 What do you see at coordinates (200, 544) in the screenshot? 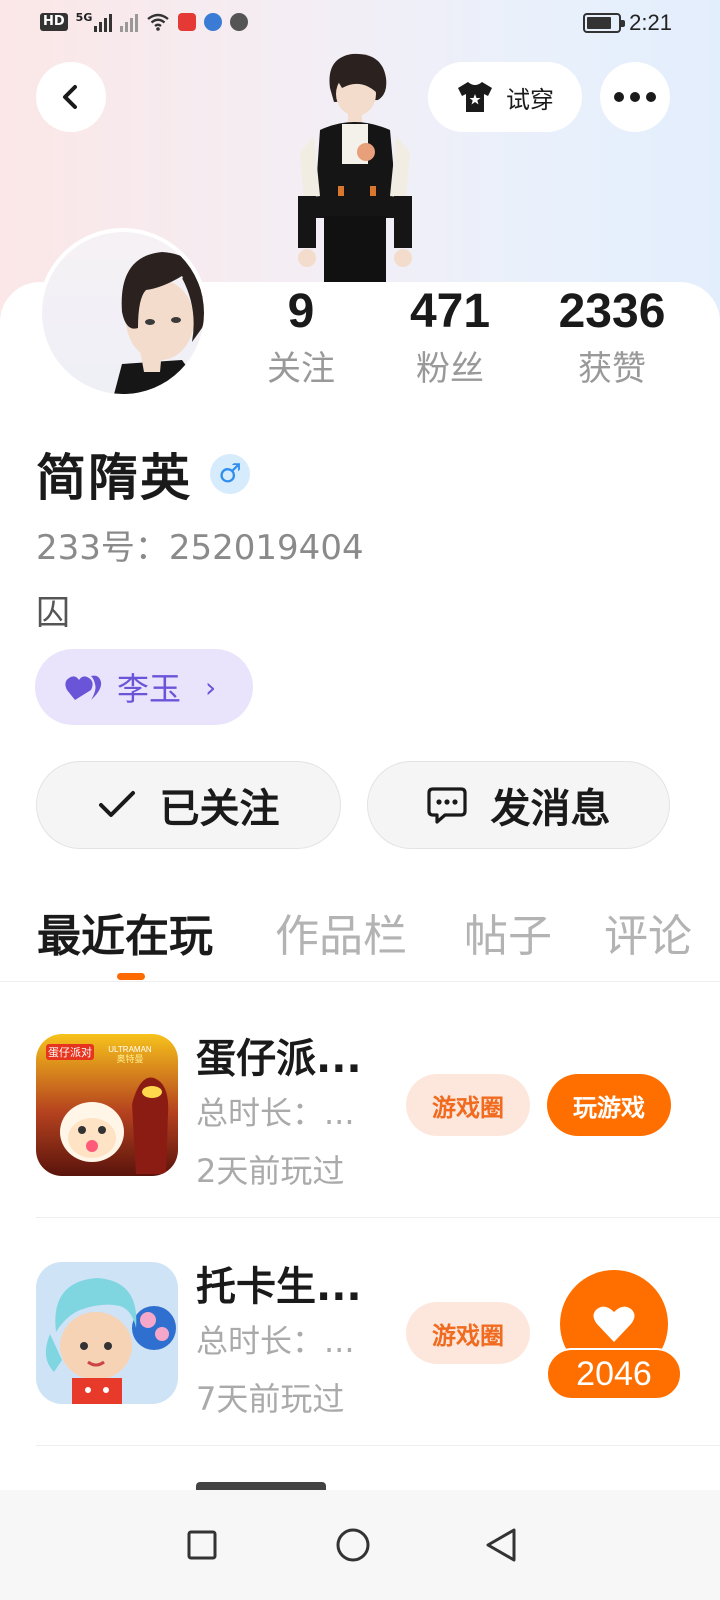
I see `profile-uid: 233号：252019404` at bounding box center [200, 544].